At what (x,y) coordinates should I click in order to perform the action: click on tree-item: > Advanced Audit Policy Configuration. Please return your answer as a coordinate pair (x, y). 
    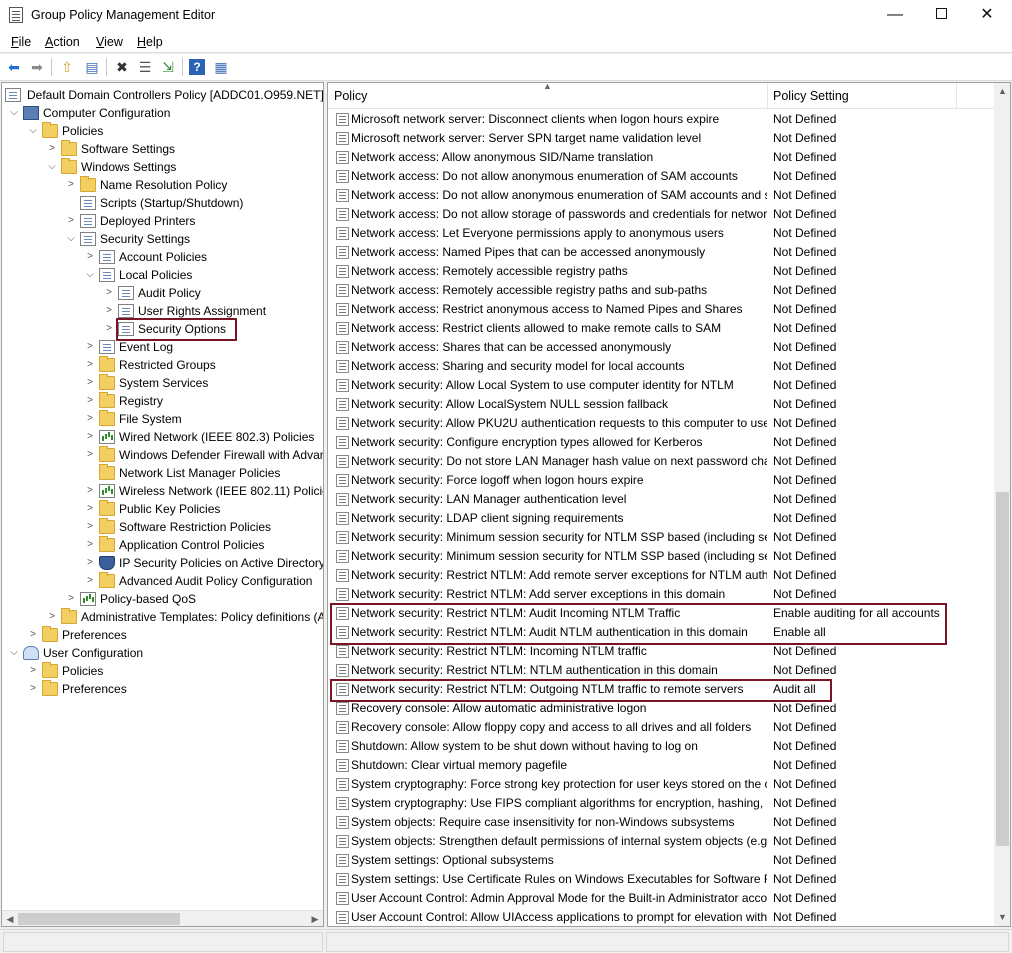
    Looking at the image, I should click on (203, 581).